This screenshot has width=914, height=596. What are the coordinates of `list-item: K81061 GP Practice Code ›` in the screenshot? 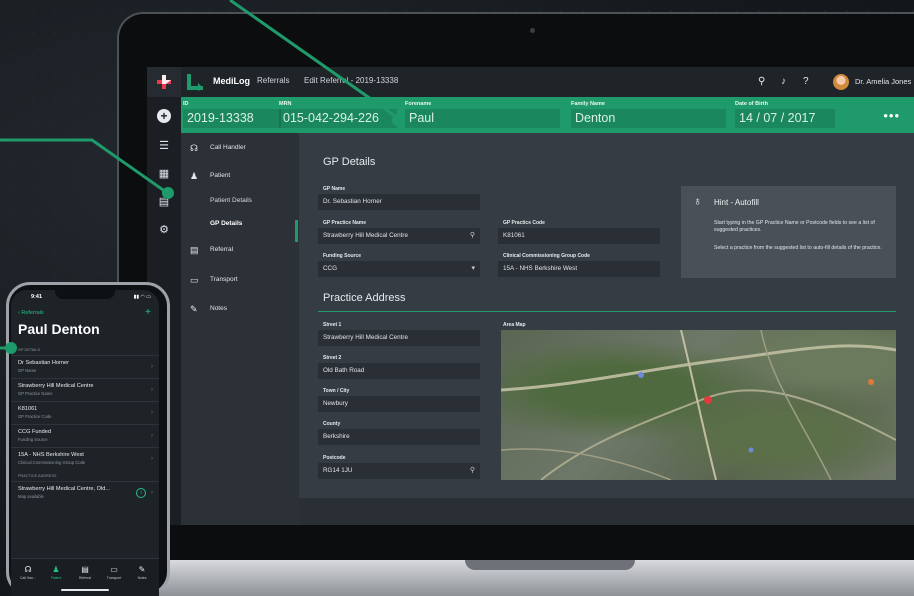 It's located at (85, 413).